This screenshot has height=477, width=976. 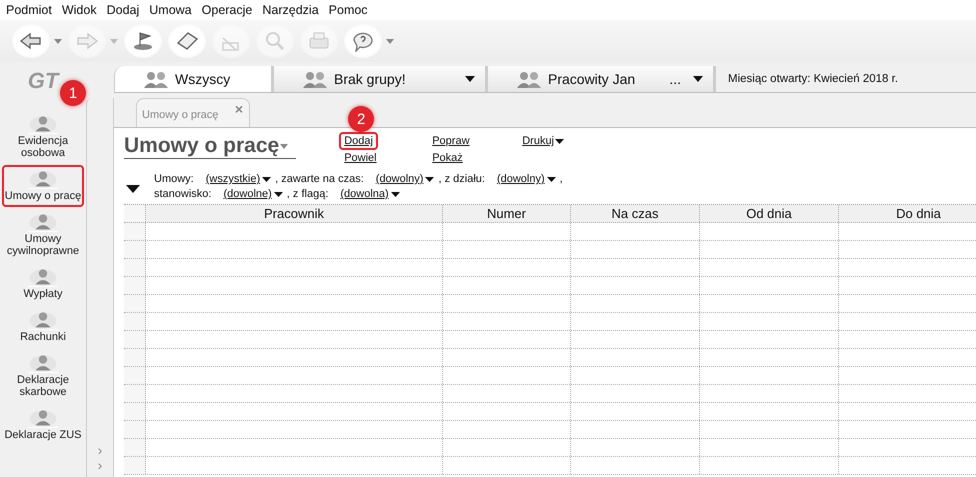 What do you see at coordinates (210, 146) in the screenshot?
I see `page-title: Umowy o pracę` at bounding box center [210, 146].